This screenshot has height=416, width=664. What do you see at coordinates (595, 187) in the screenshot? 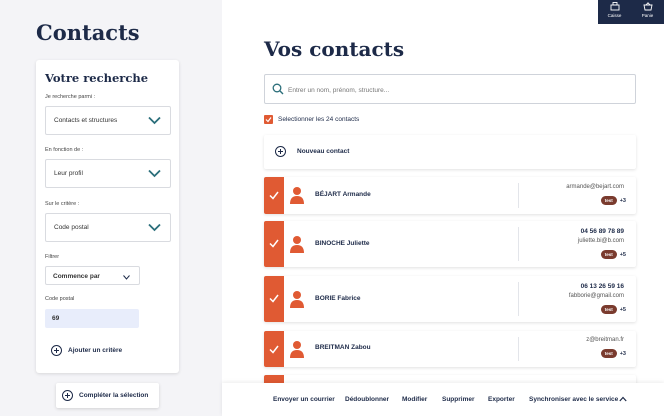
I see `contact-email: armande@bejart.com` at bounding box center [595, 187].